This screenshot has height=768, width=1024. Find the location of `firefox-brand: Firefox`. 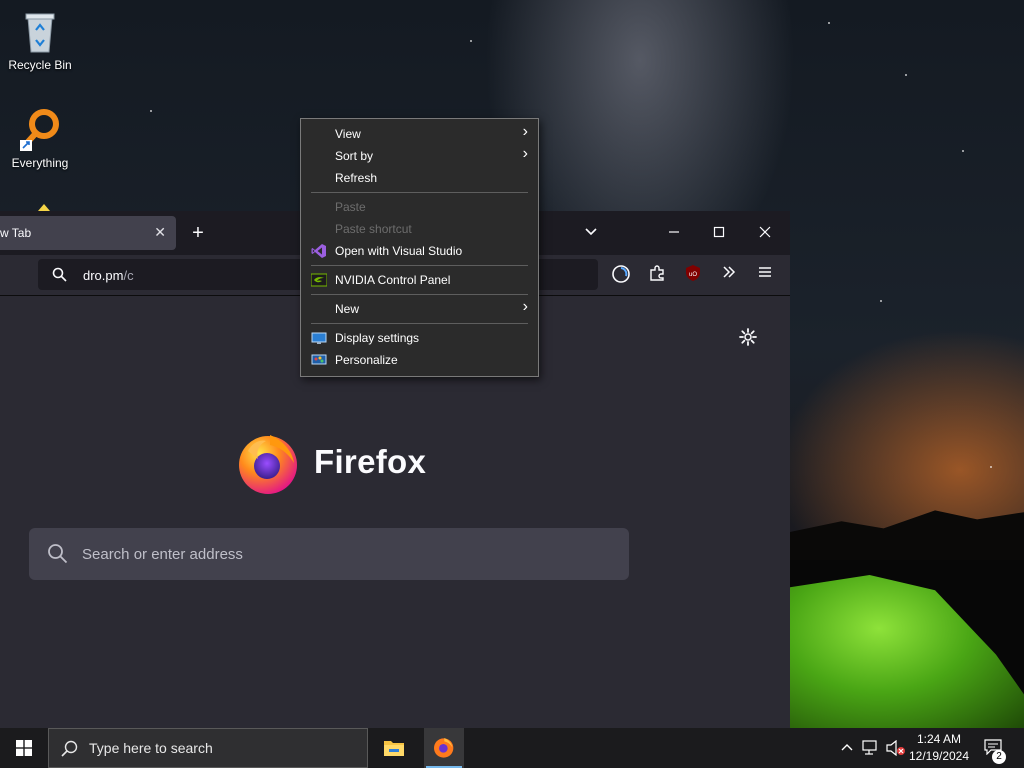

firefox-brand: Firefox is located at coordinates (331, 462).